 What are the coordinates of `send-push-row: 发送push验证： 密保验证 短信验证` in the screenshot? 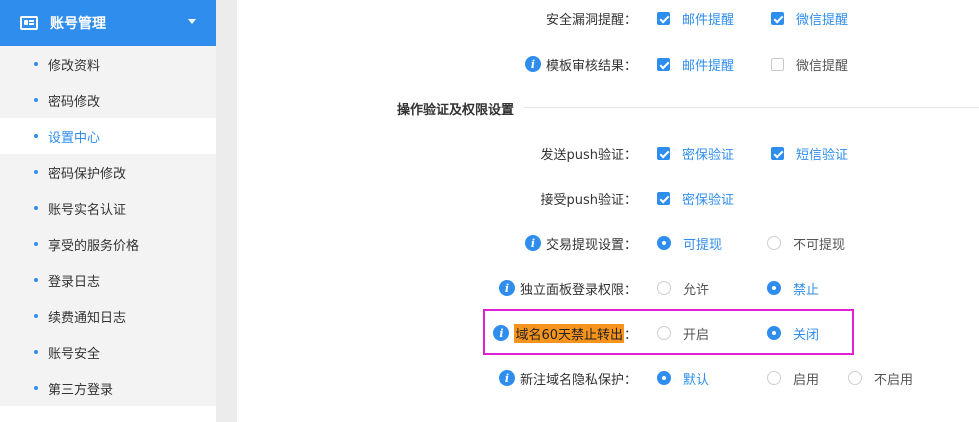 It's located at (608, 153).